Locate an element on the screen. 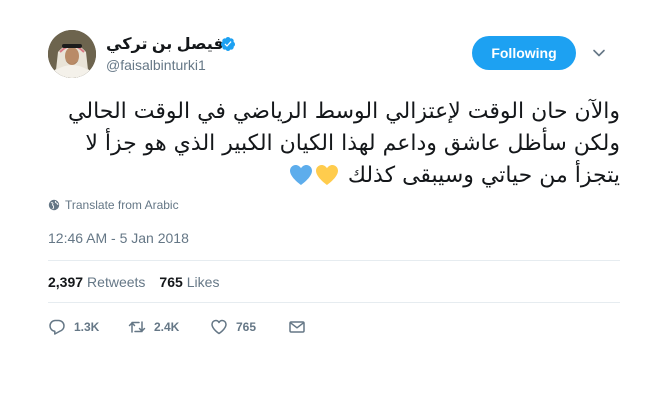 The height and width of the screenshot is (416, 668). likes-label: Likes is located at coordinates (203, 282).